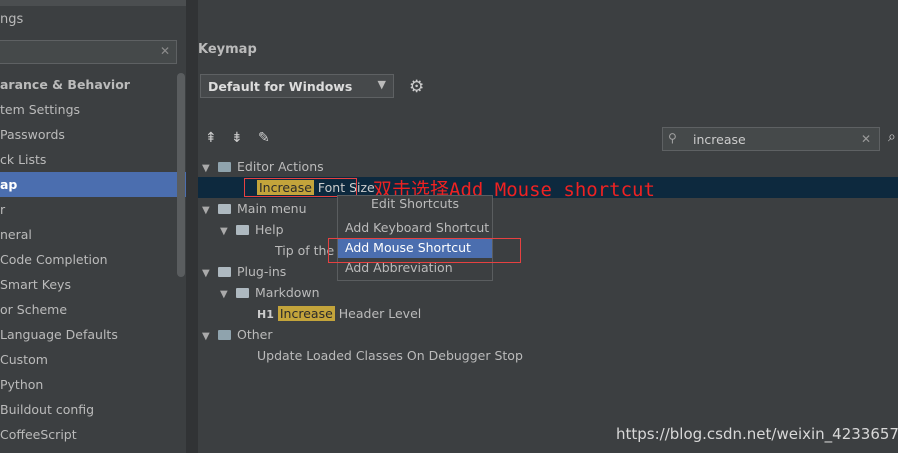 The image size is (898, 453). What do you see at coordinates (866, 139) in the screenshot?
I see `clear-filter-icon: ✕` at bounding box center [866, 139].